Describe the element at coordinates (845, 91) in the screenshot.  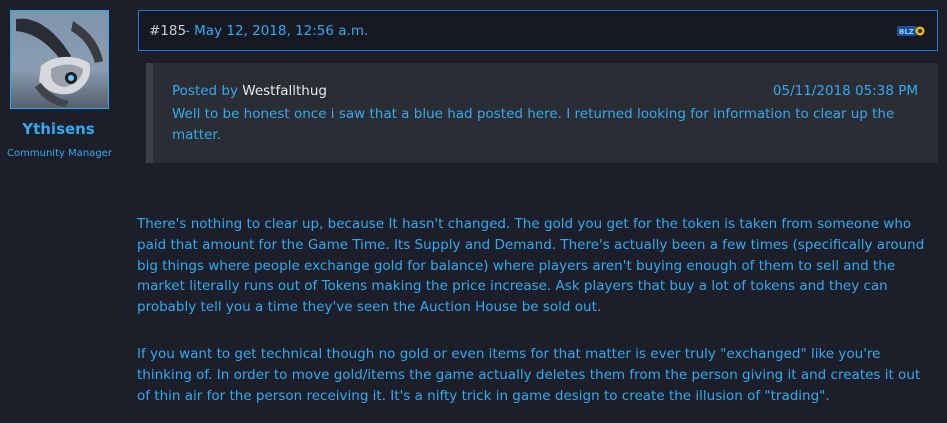
I see `quote-timestamp: 05/11/2018 05:38 PM` at that location.